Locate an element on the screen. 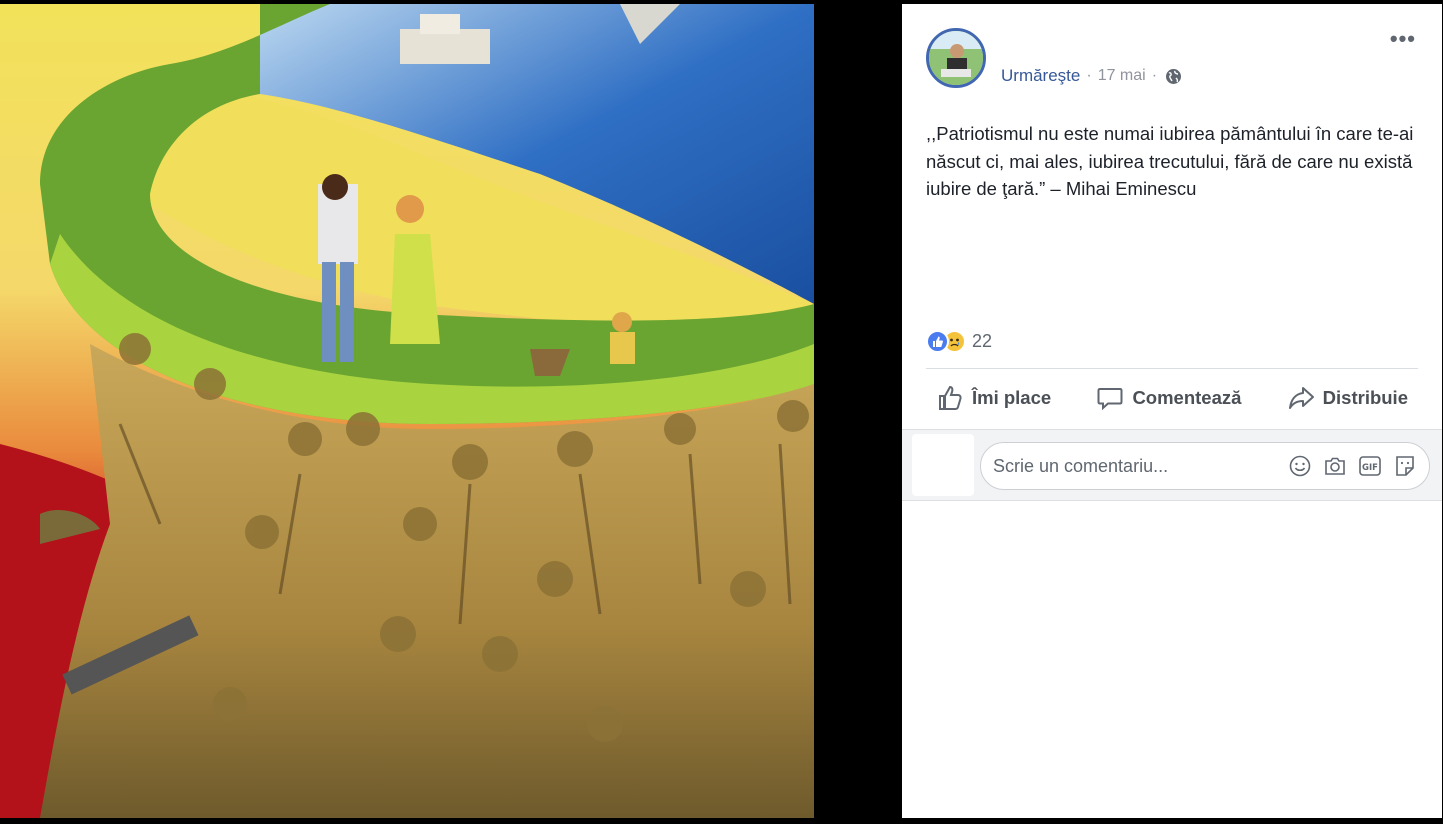 This screenshot has width=1443, height=824. like-button: Îmi place is located at coordinates (993, 398).